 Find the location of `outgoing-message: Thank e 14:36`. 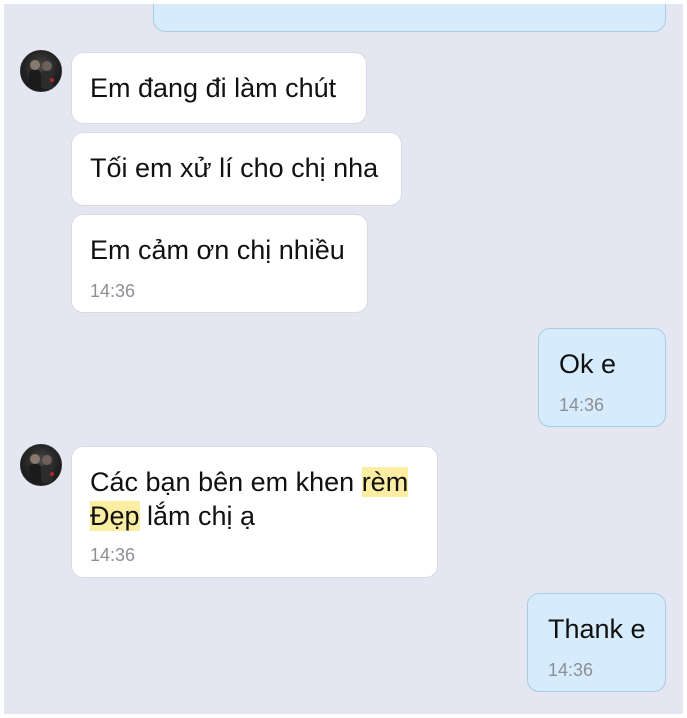

outgoing-message: Thank e 14:36 is located at coordinates (596, 642).